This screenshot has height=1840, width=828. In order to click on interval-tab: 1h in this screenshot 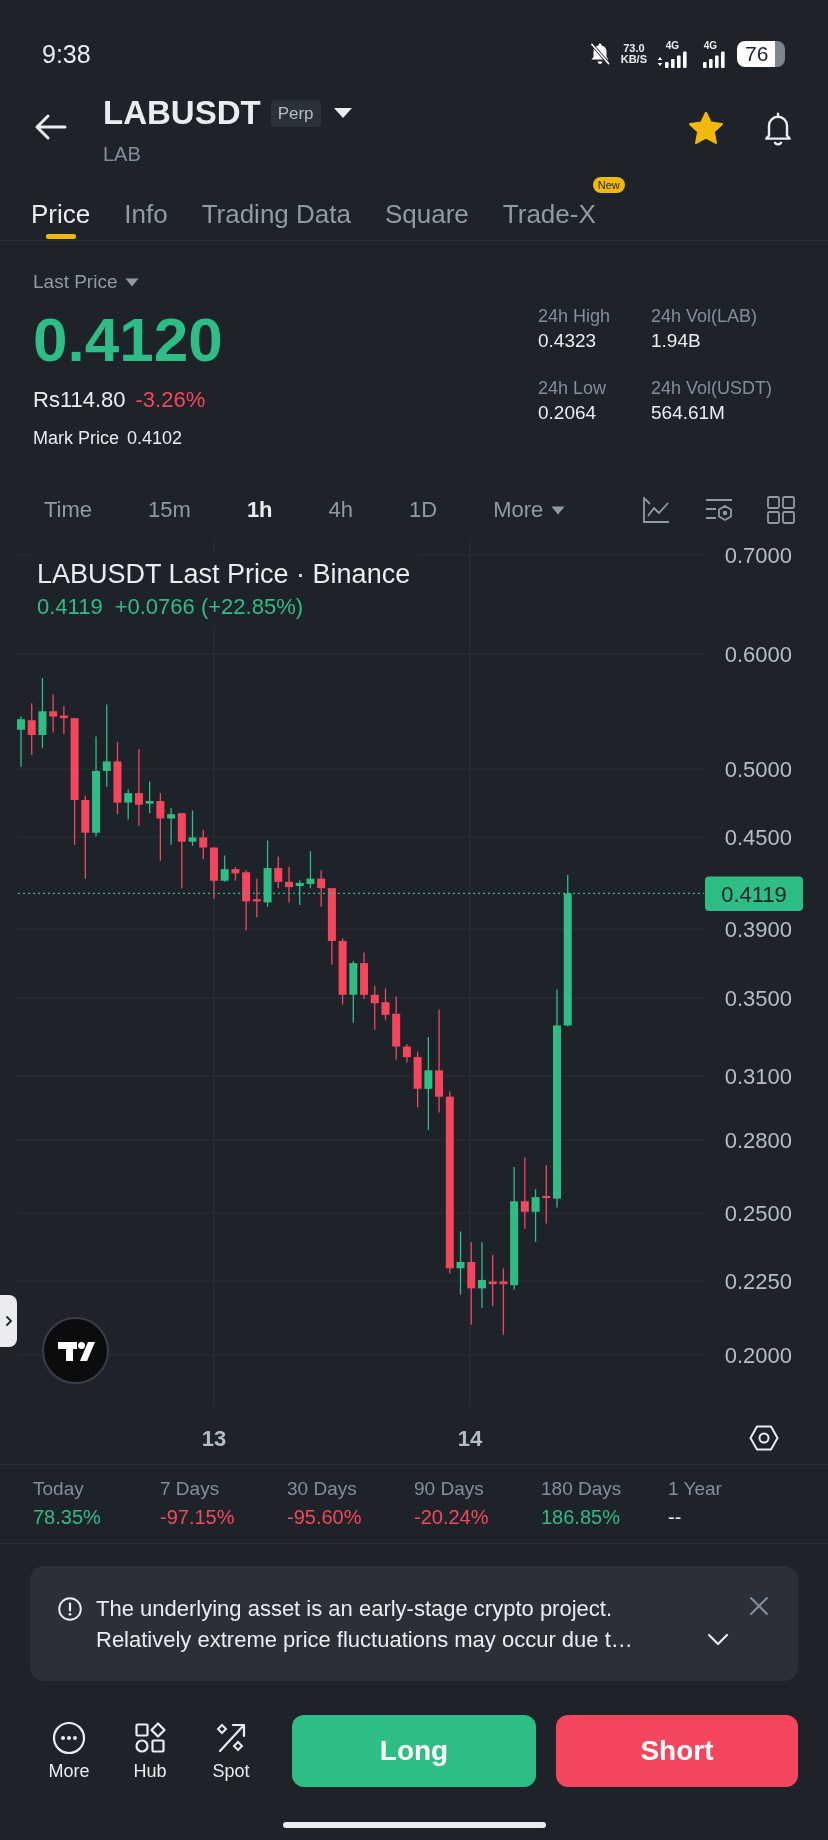, I will do `click(259, 510)`.